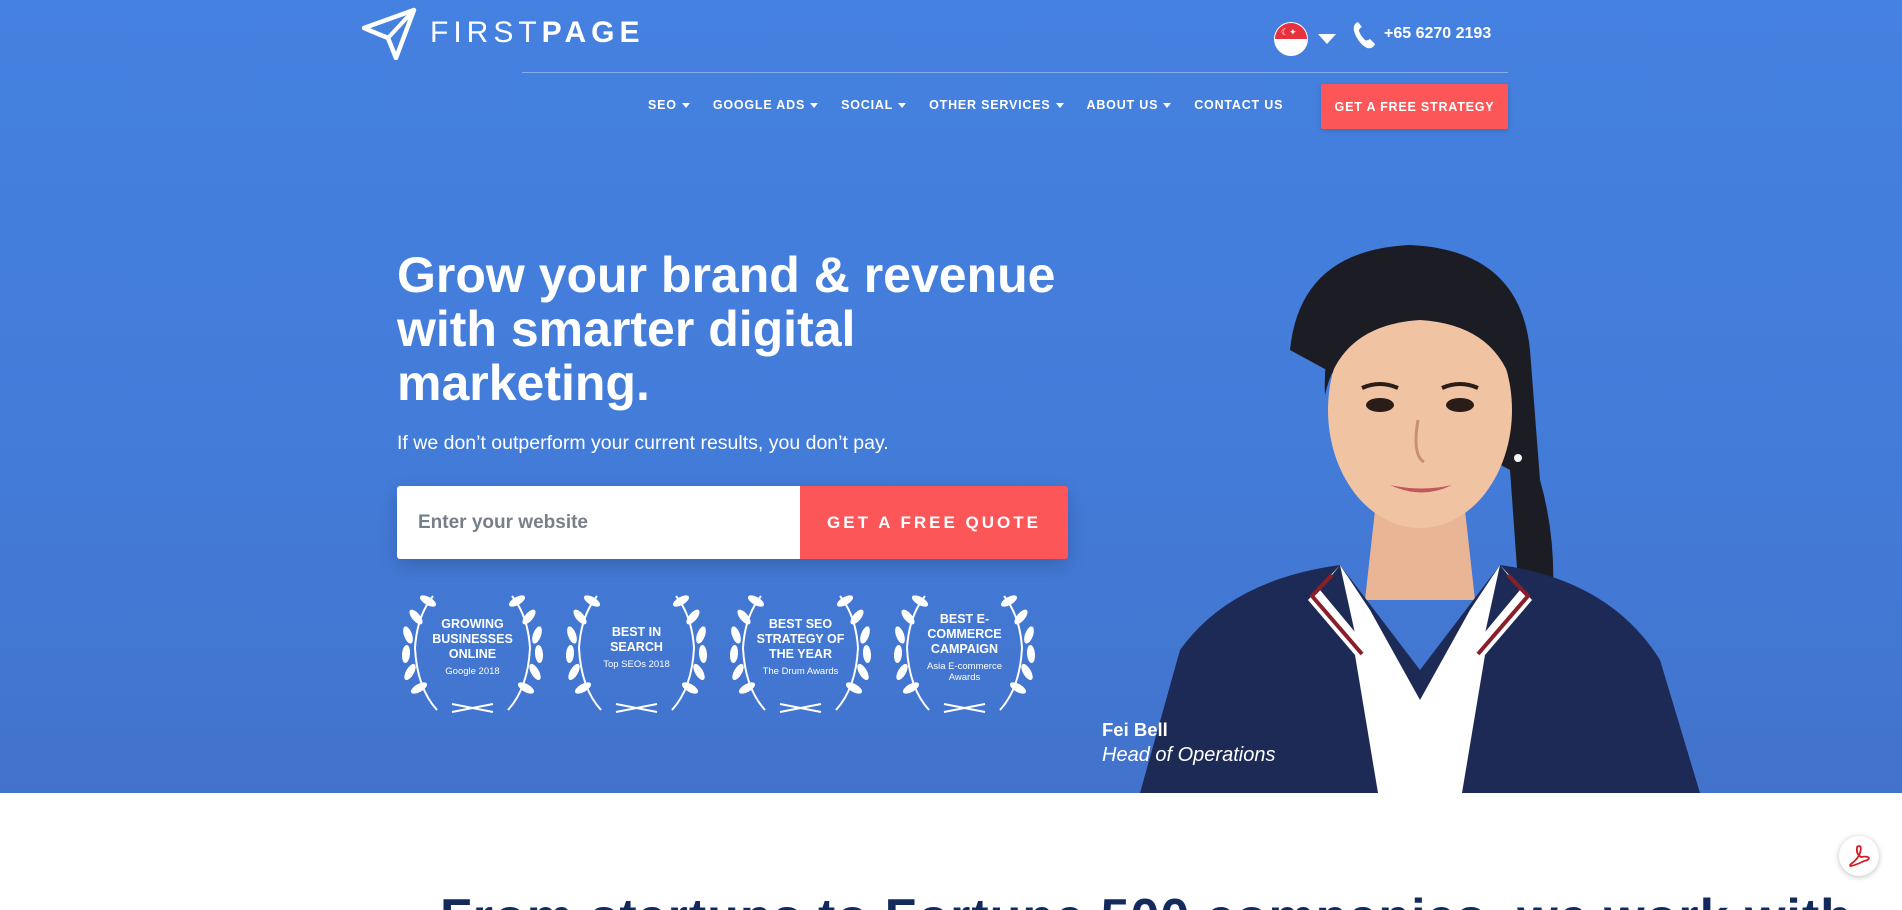 The height and width of the screenshot is (910, 1902). Describe the element at coordinates (537, 32) in the screenshot. I see `logo-wordmark: FIRSTPAGE` at that location.